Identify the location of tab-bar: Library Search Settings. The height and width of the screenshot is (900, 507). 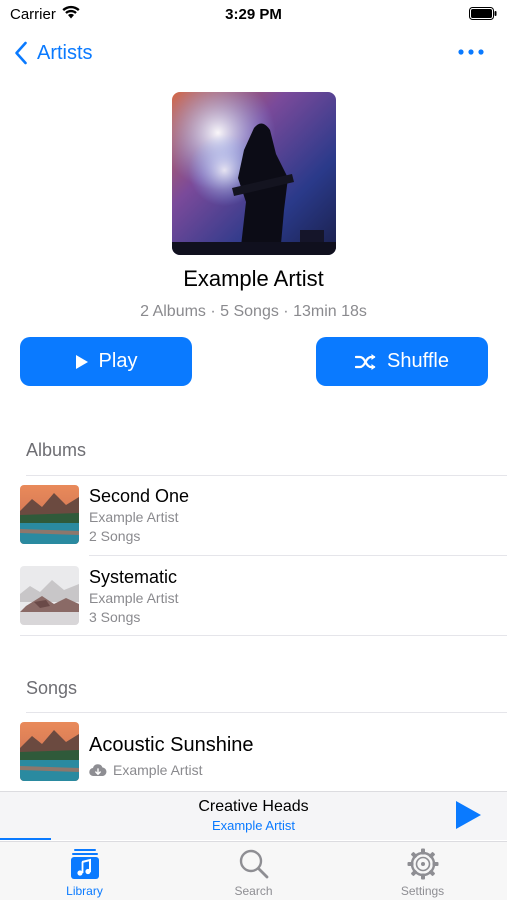
(253, 870).